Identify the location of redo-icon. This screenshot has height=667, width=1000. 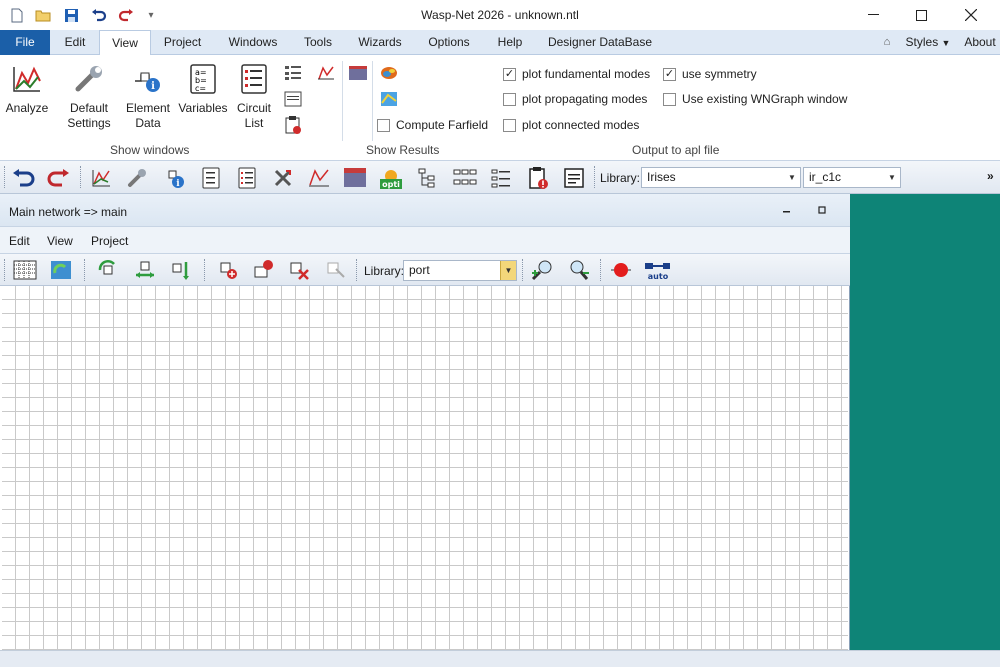
(58, 178).